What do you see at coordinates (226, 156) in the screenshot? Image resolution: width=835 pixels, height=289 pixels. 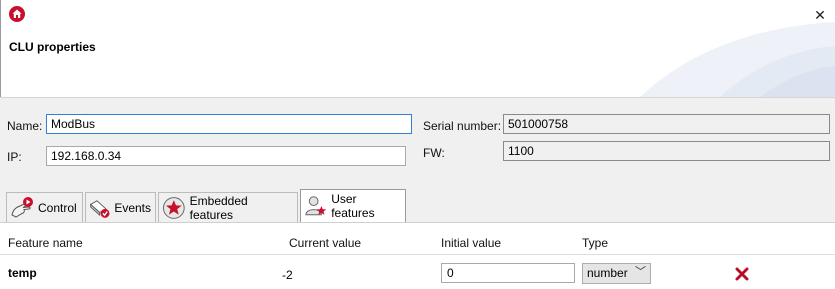 I see `ip-field: 192.168.0.34` at bounding box center [226, 156].